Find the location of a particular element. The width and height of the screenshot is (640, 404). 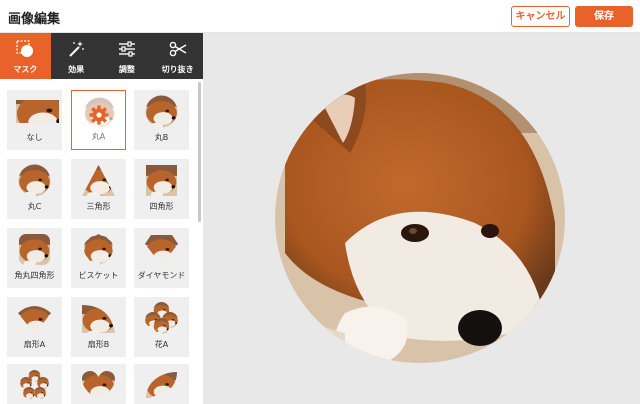

mask-tile-none: なし is located at coordinates (34, 120).